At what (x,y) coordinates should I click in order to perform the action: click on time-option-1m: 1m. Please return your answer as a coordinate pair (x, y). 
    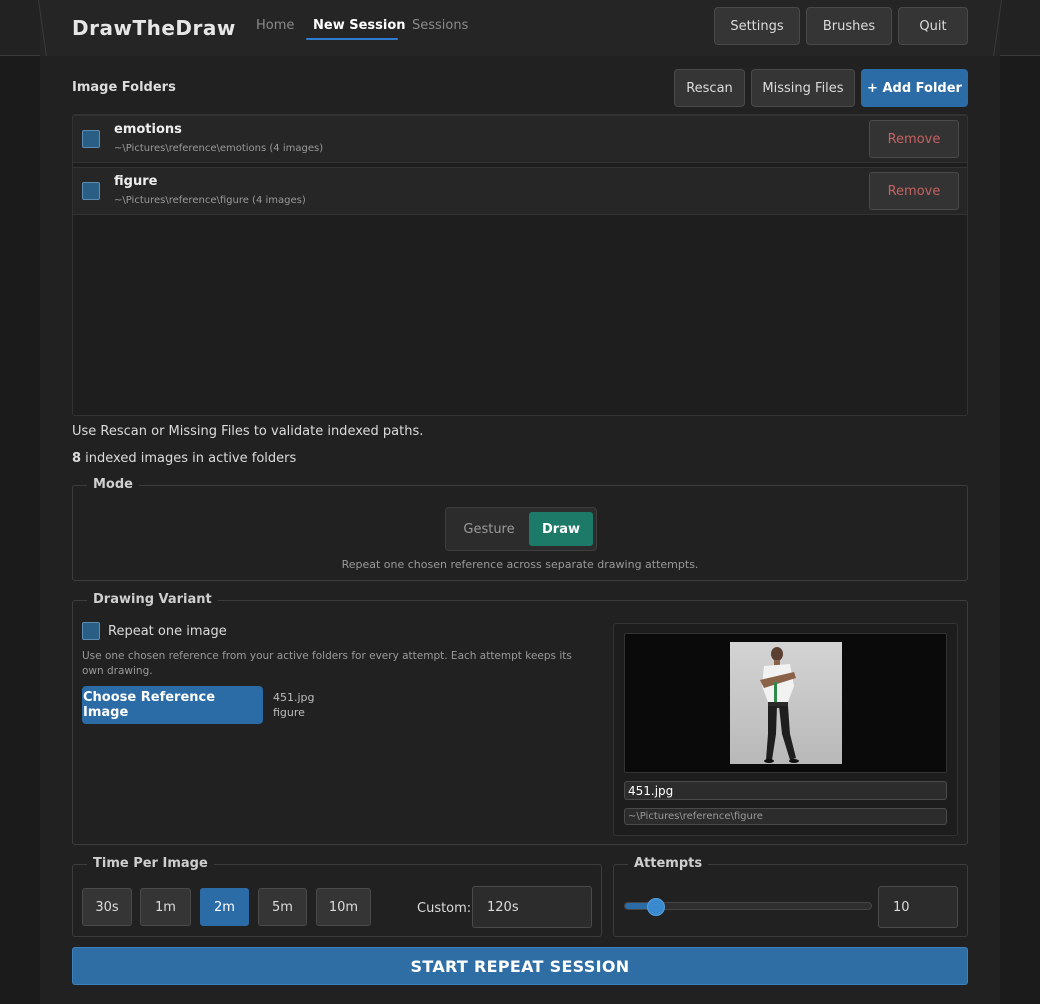
    Looking at the image, I should click on (165, 907).